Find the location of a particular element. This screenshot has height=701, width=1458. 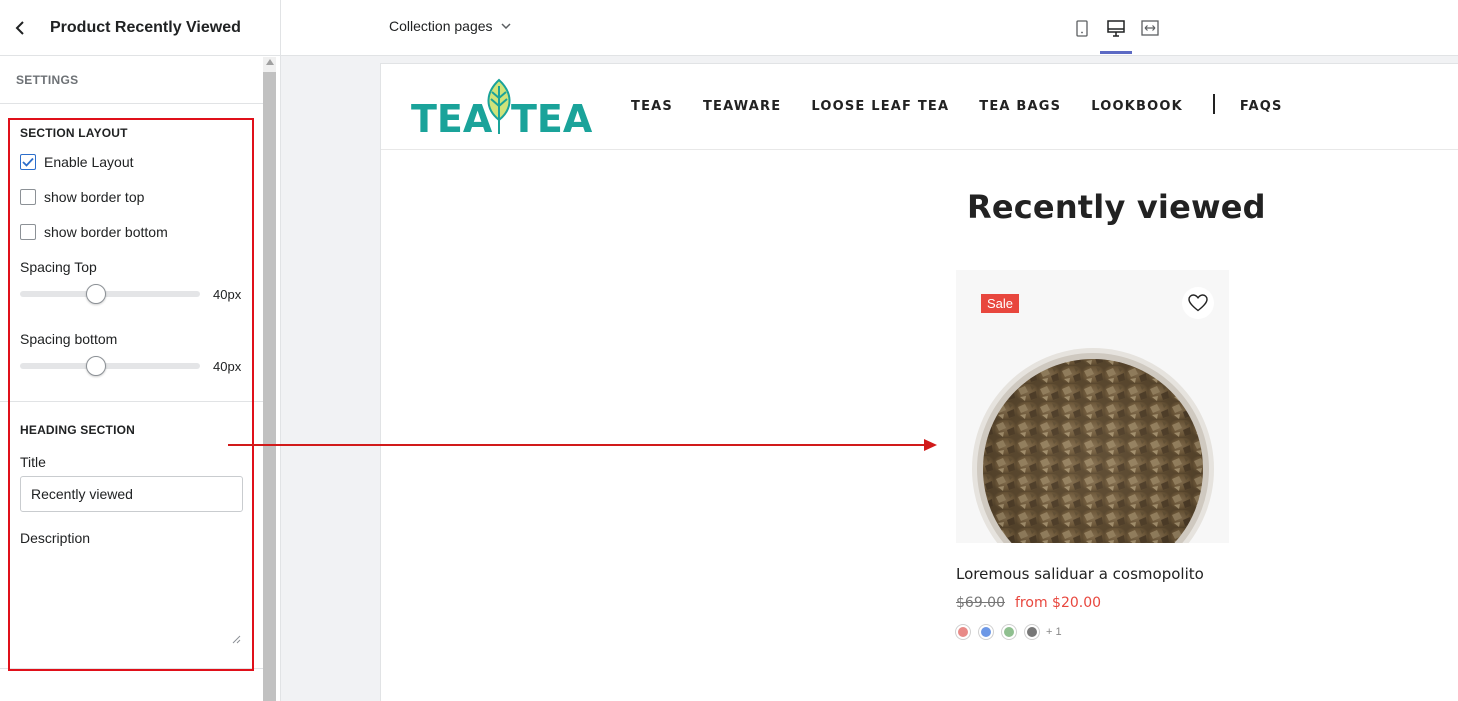

spacing-top-label: Spacing Top is located at coordinates (58, 267).